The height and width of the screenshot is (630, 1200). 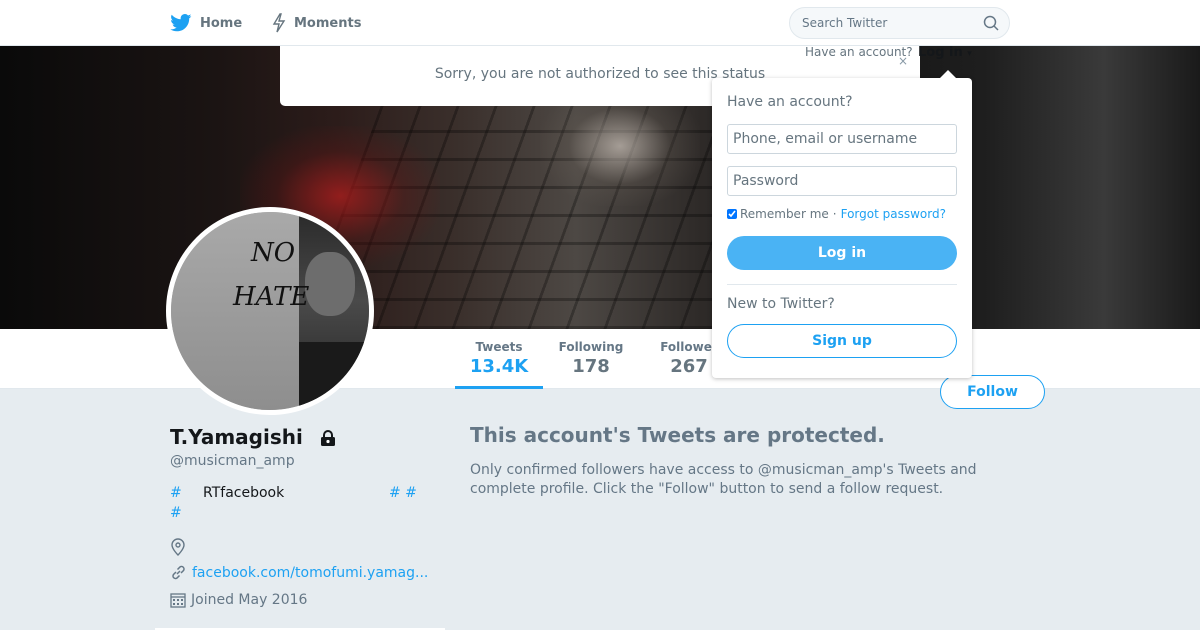 What do you see at coordinates (334, 376) in the screenshot?
I see `avatar-shirt` at bounding box center [334, 376].